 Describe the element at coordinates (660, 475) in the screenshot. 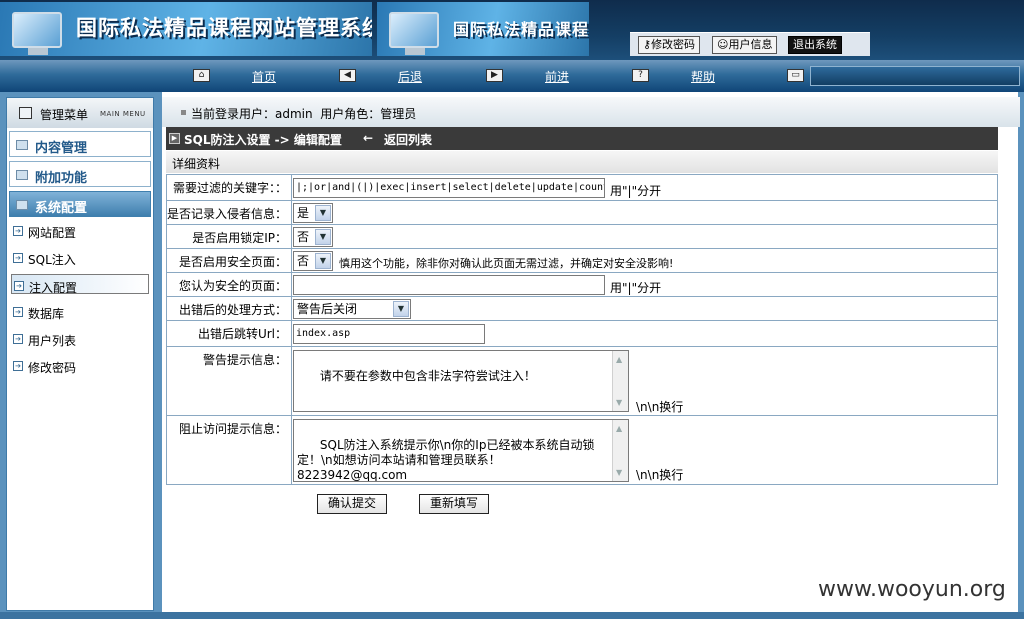

I see `block-msg-hint: \n\n换行` at that location.